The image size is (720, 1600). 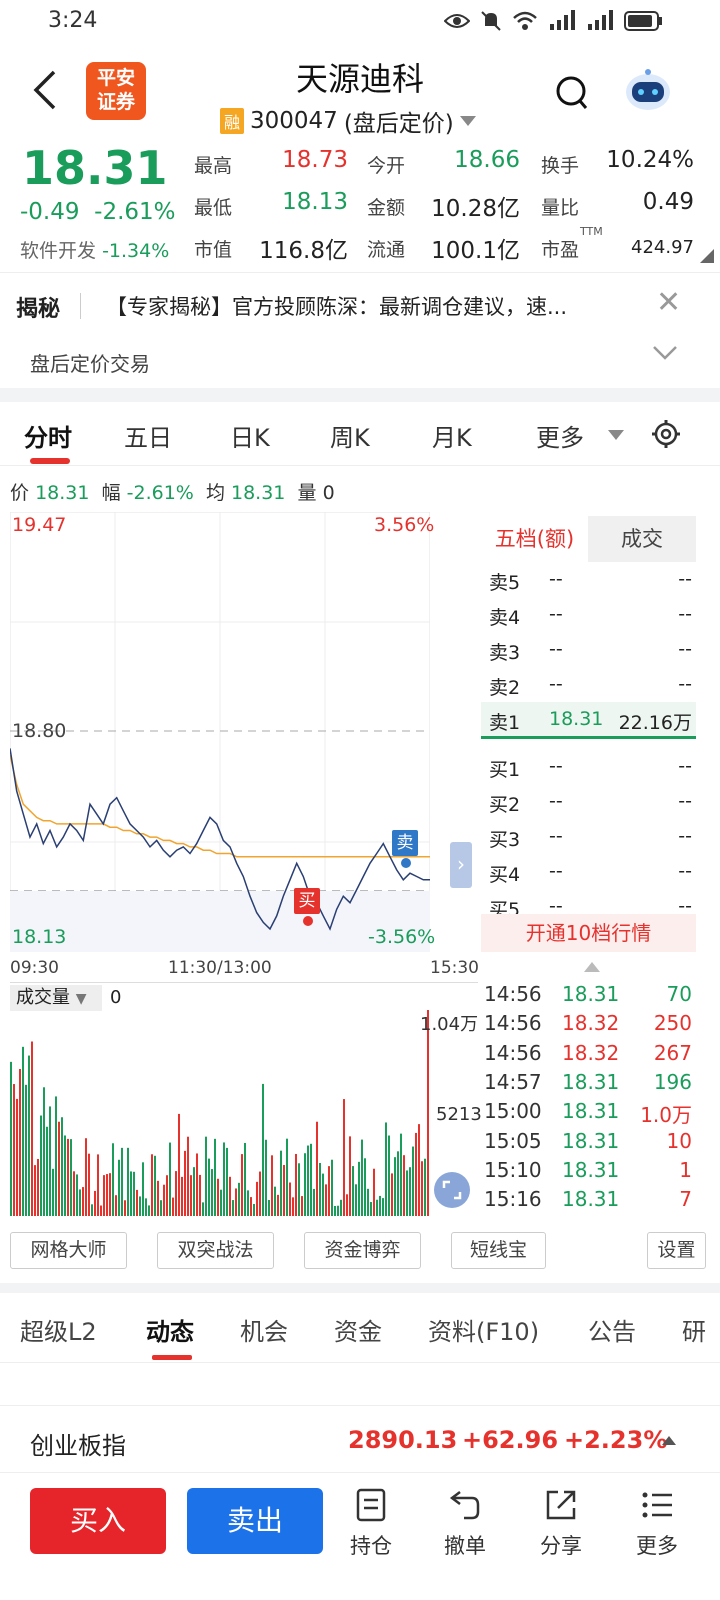 What do you see at coordinates (588, 871) in the screenshot?
I see `bid-level-row: 买4 -- --` at bounding box center [588, 871].